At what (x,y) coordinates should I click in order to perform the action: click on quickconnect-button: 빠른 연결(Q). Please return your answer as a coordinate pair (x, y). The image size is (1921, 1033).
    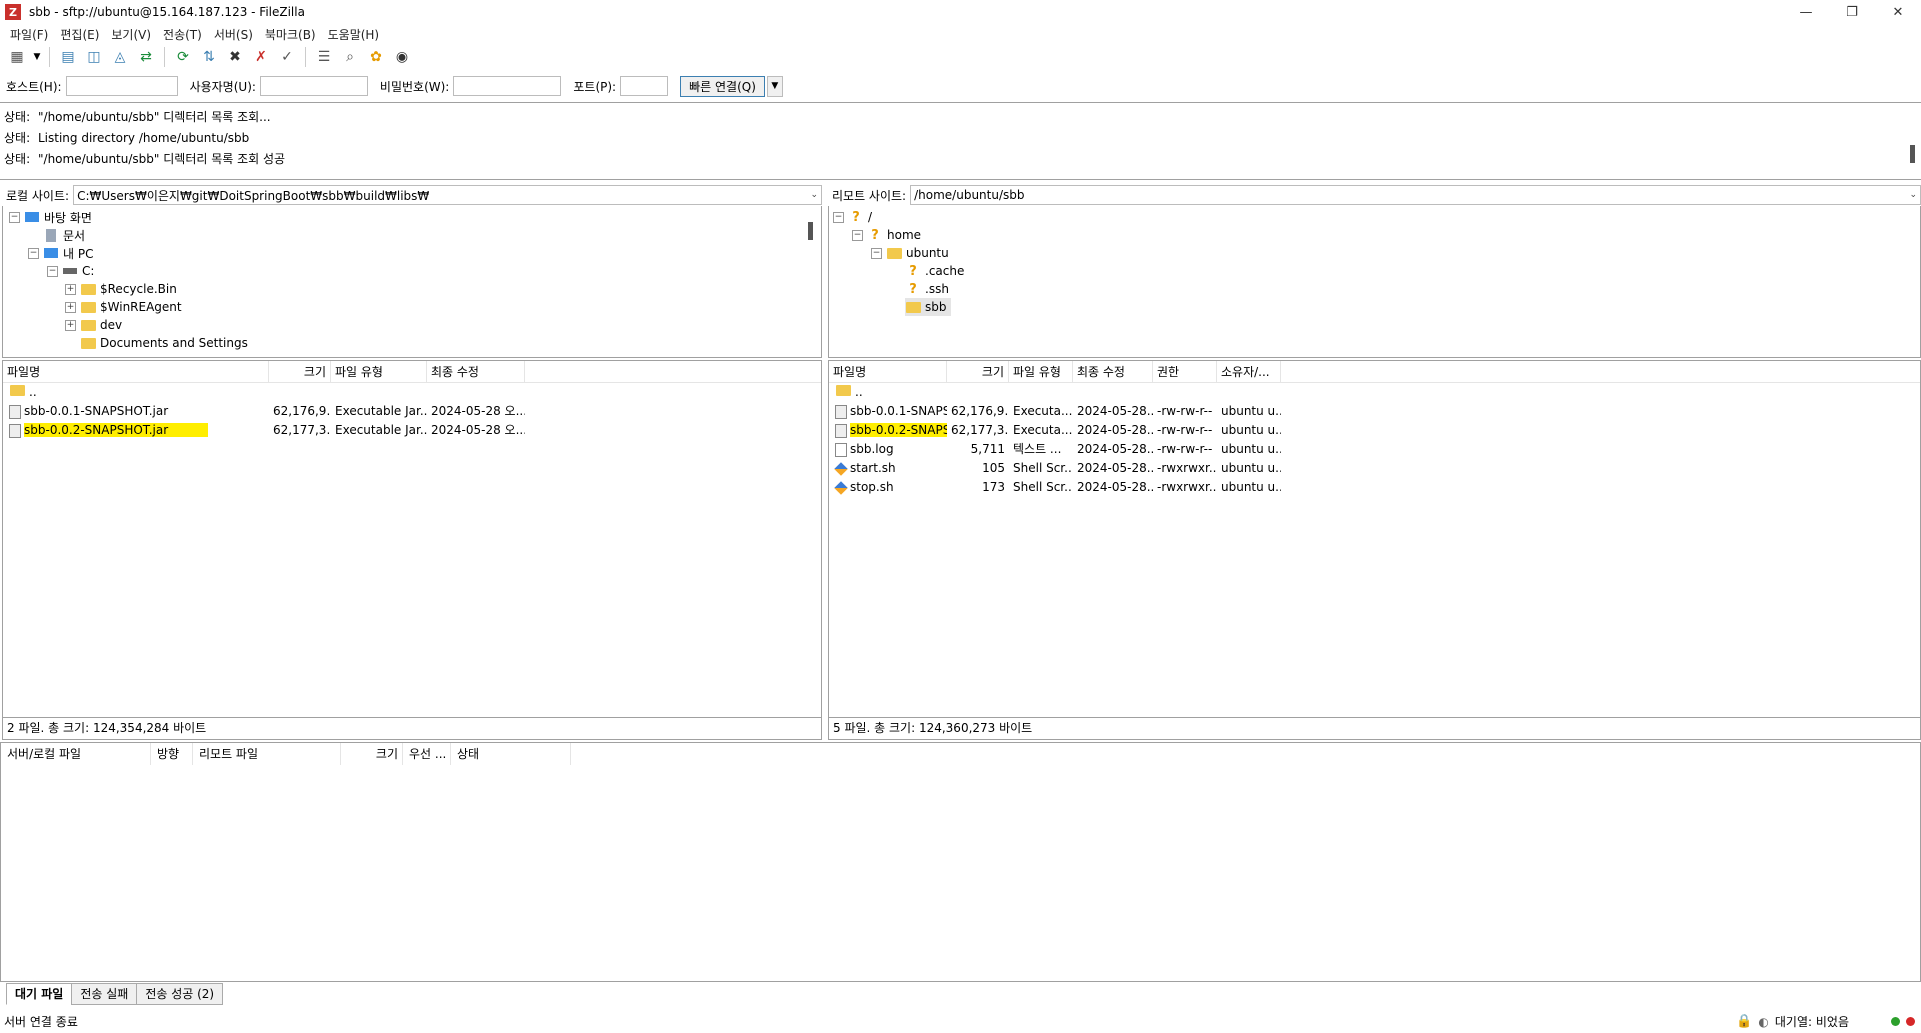
    Looking at the image, I should click on (722, 86).